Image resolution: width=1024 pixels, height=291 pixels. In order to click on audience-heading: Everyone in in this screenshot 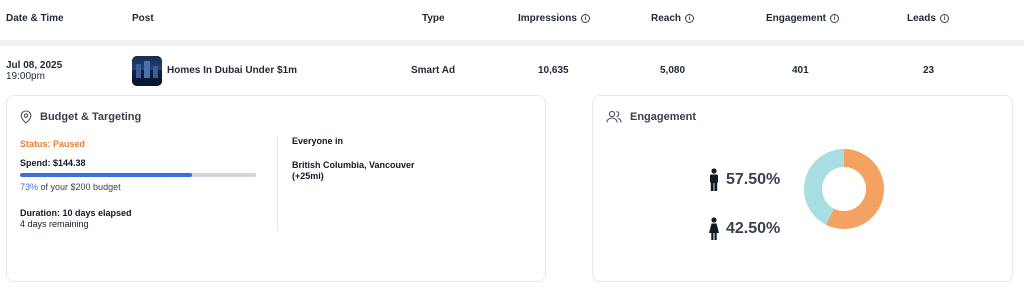, I will do `click(318, 141)`.